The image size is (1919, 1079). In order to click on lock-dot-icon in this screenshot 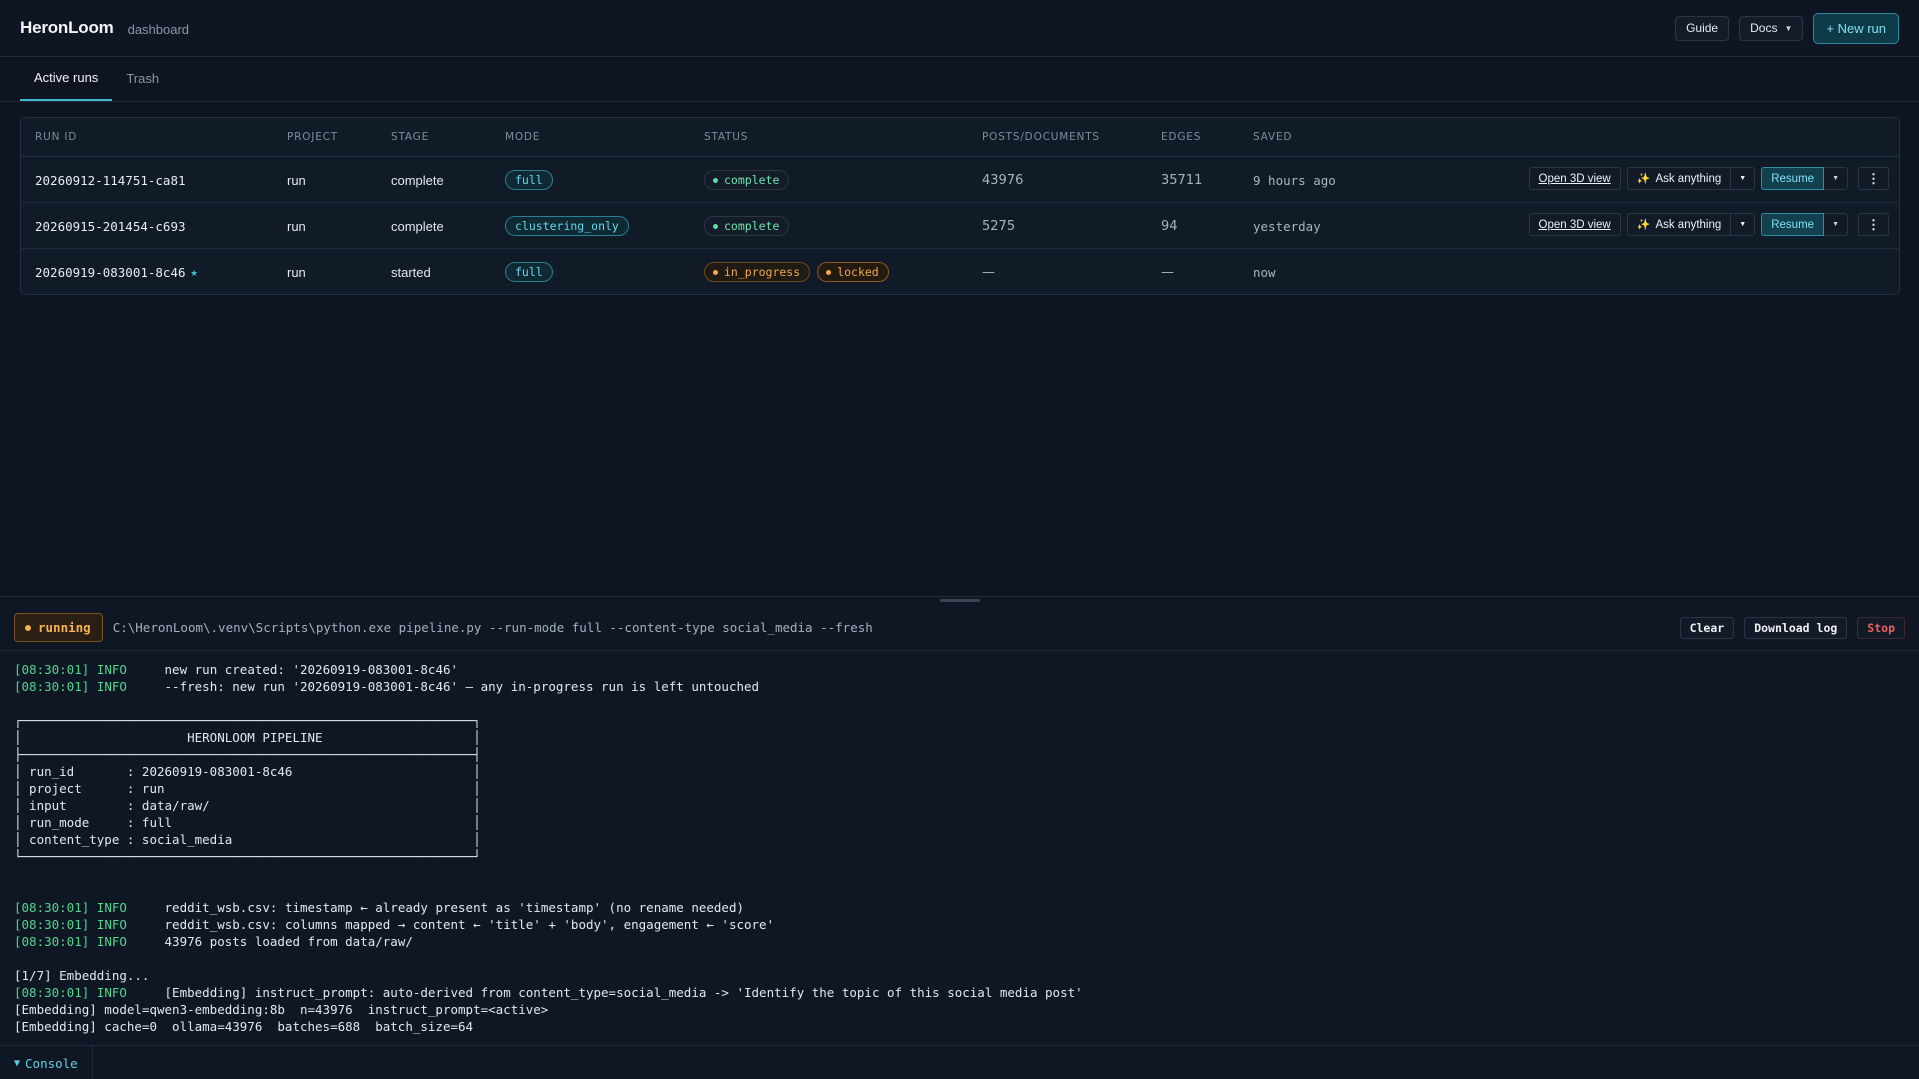, I will do `click(829, 272)`.